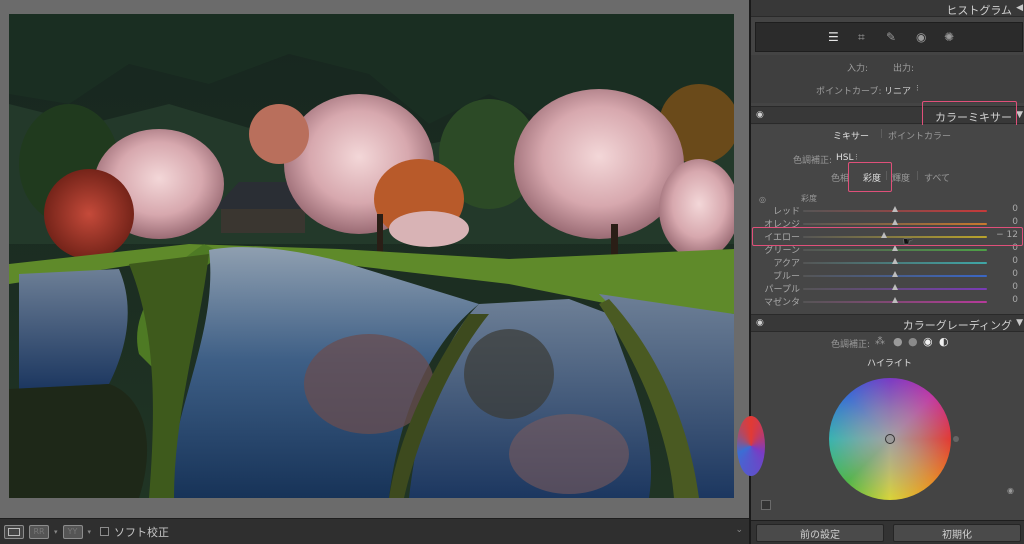  What do you see at coordinates (944, 341) in the screenshot?
I see `global-wheel-icon: ◐` at bounding box center [944, 341].